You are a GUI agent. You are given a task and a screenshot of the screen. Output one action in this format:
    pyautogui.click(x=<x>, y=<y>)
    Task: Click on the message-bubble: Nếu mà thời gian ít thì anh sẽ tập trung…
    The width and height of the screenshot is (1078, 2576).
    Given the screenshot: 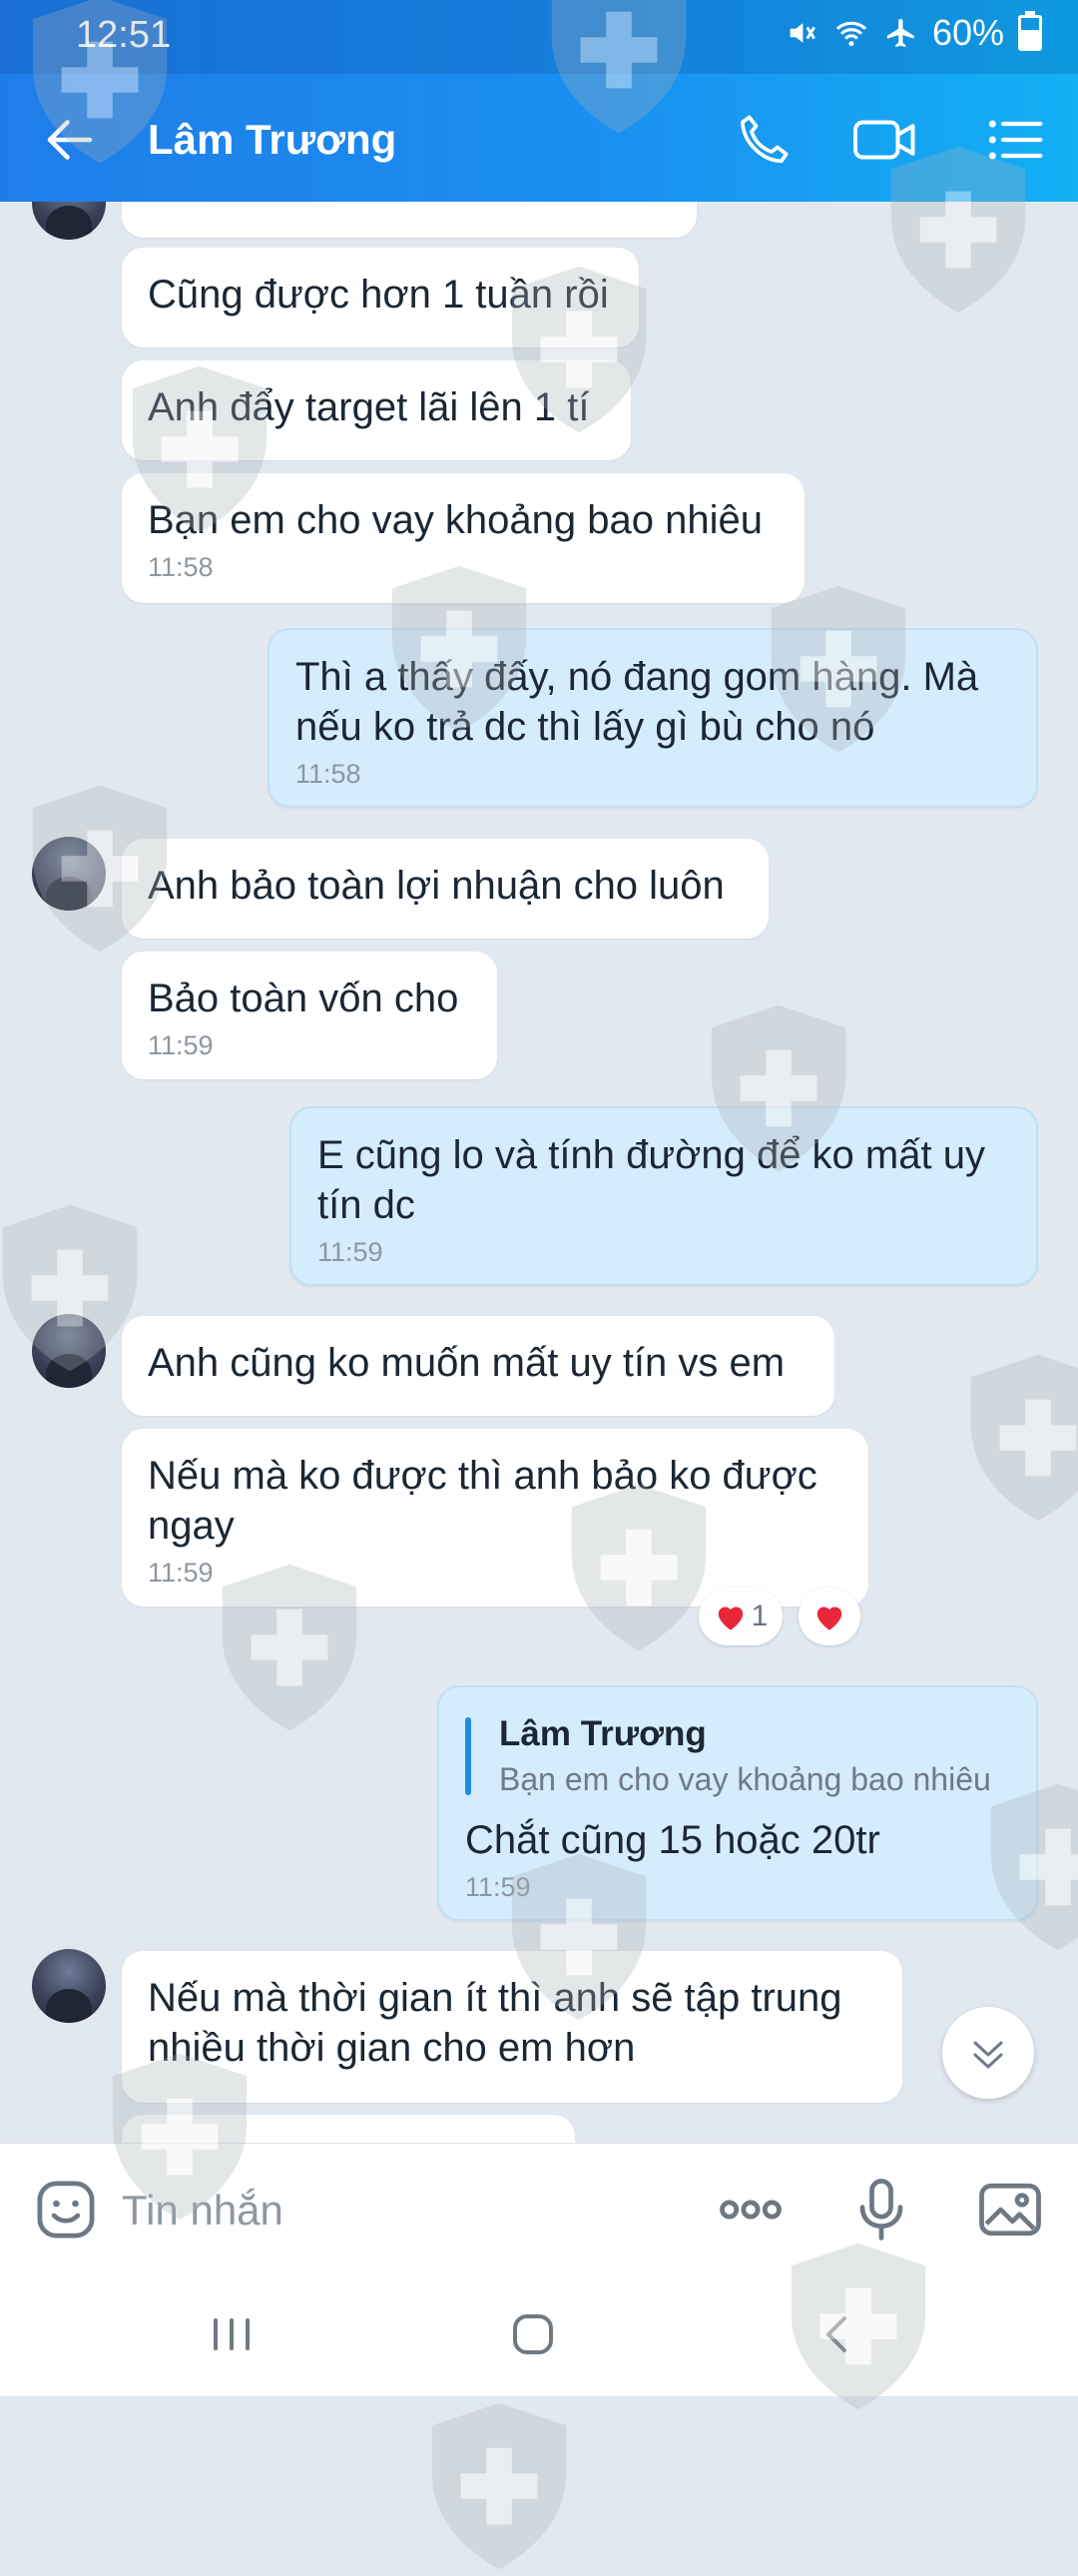 What is the action you would take?
    pyautogui.click(x=512, y=2027)
    